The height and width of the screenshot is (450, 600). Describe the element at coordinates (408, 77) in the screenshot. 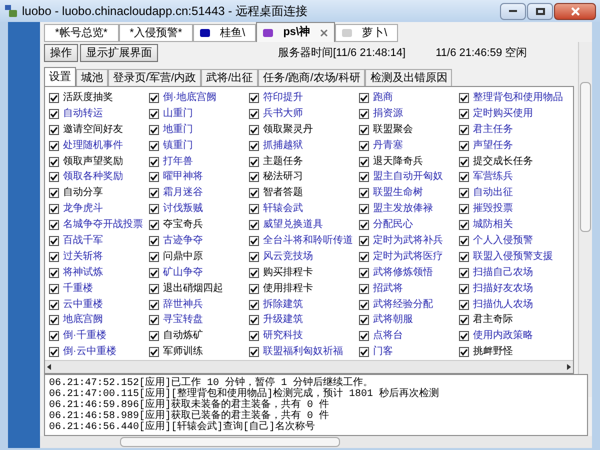

I see `settings-tab: 检测及出错原因` at that location.